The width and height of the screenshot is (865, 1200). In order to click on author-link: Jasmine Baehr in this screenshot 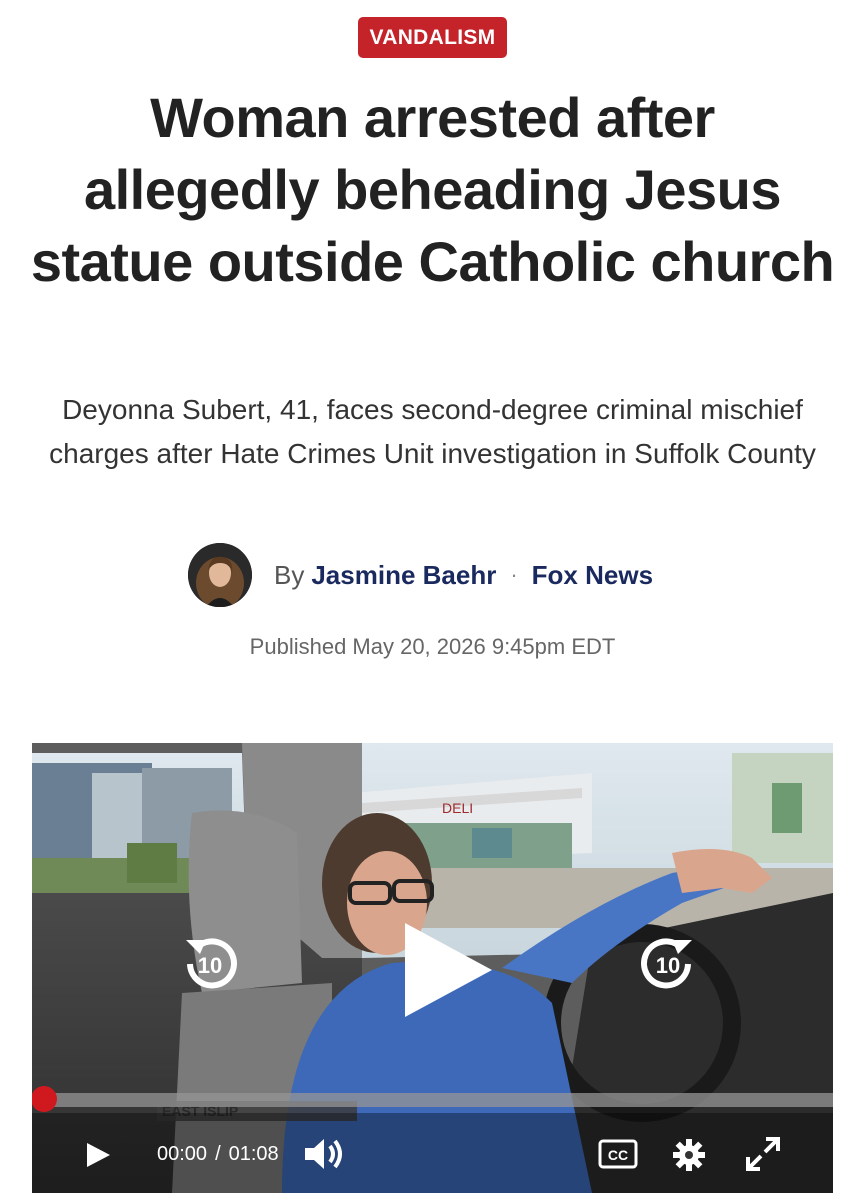, I will do `click(403, 575)`.